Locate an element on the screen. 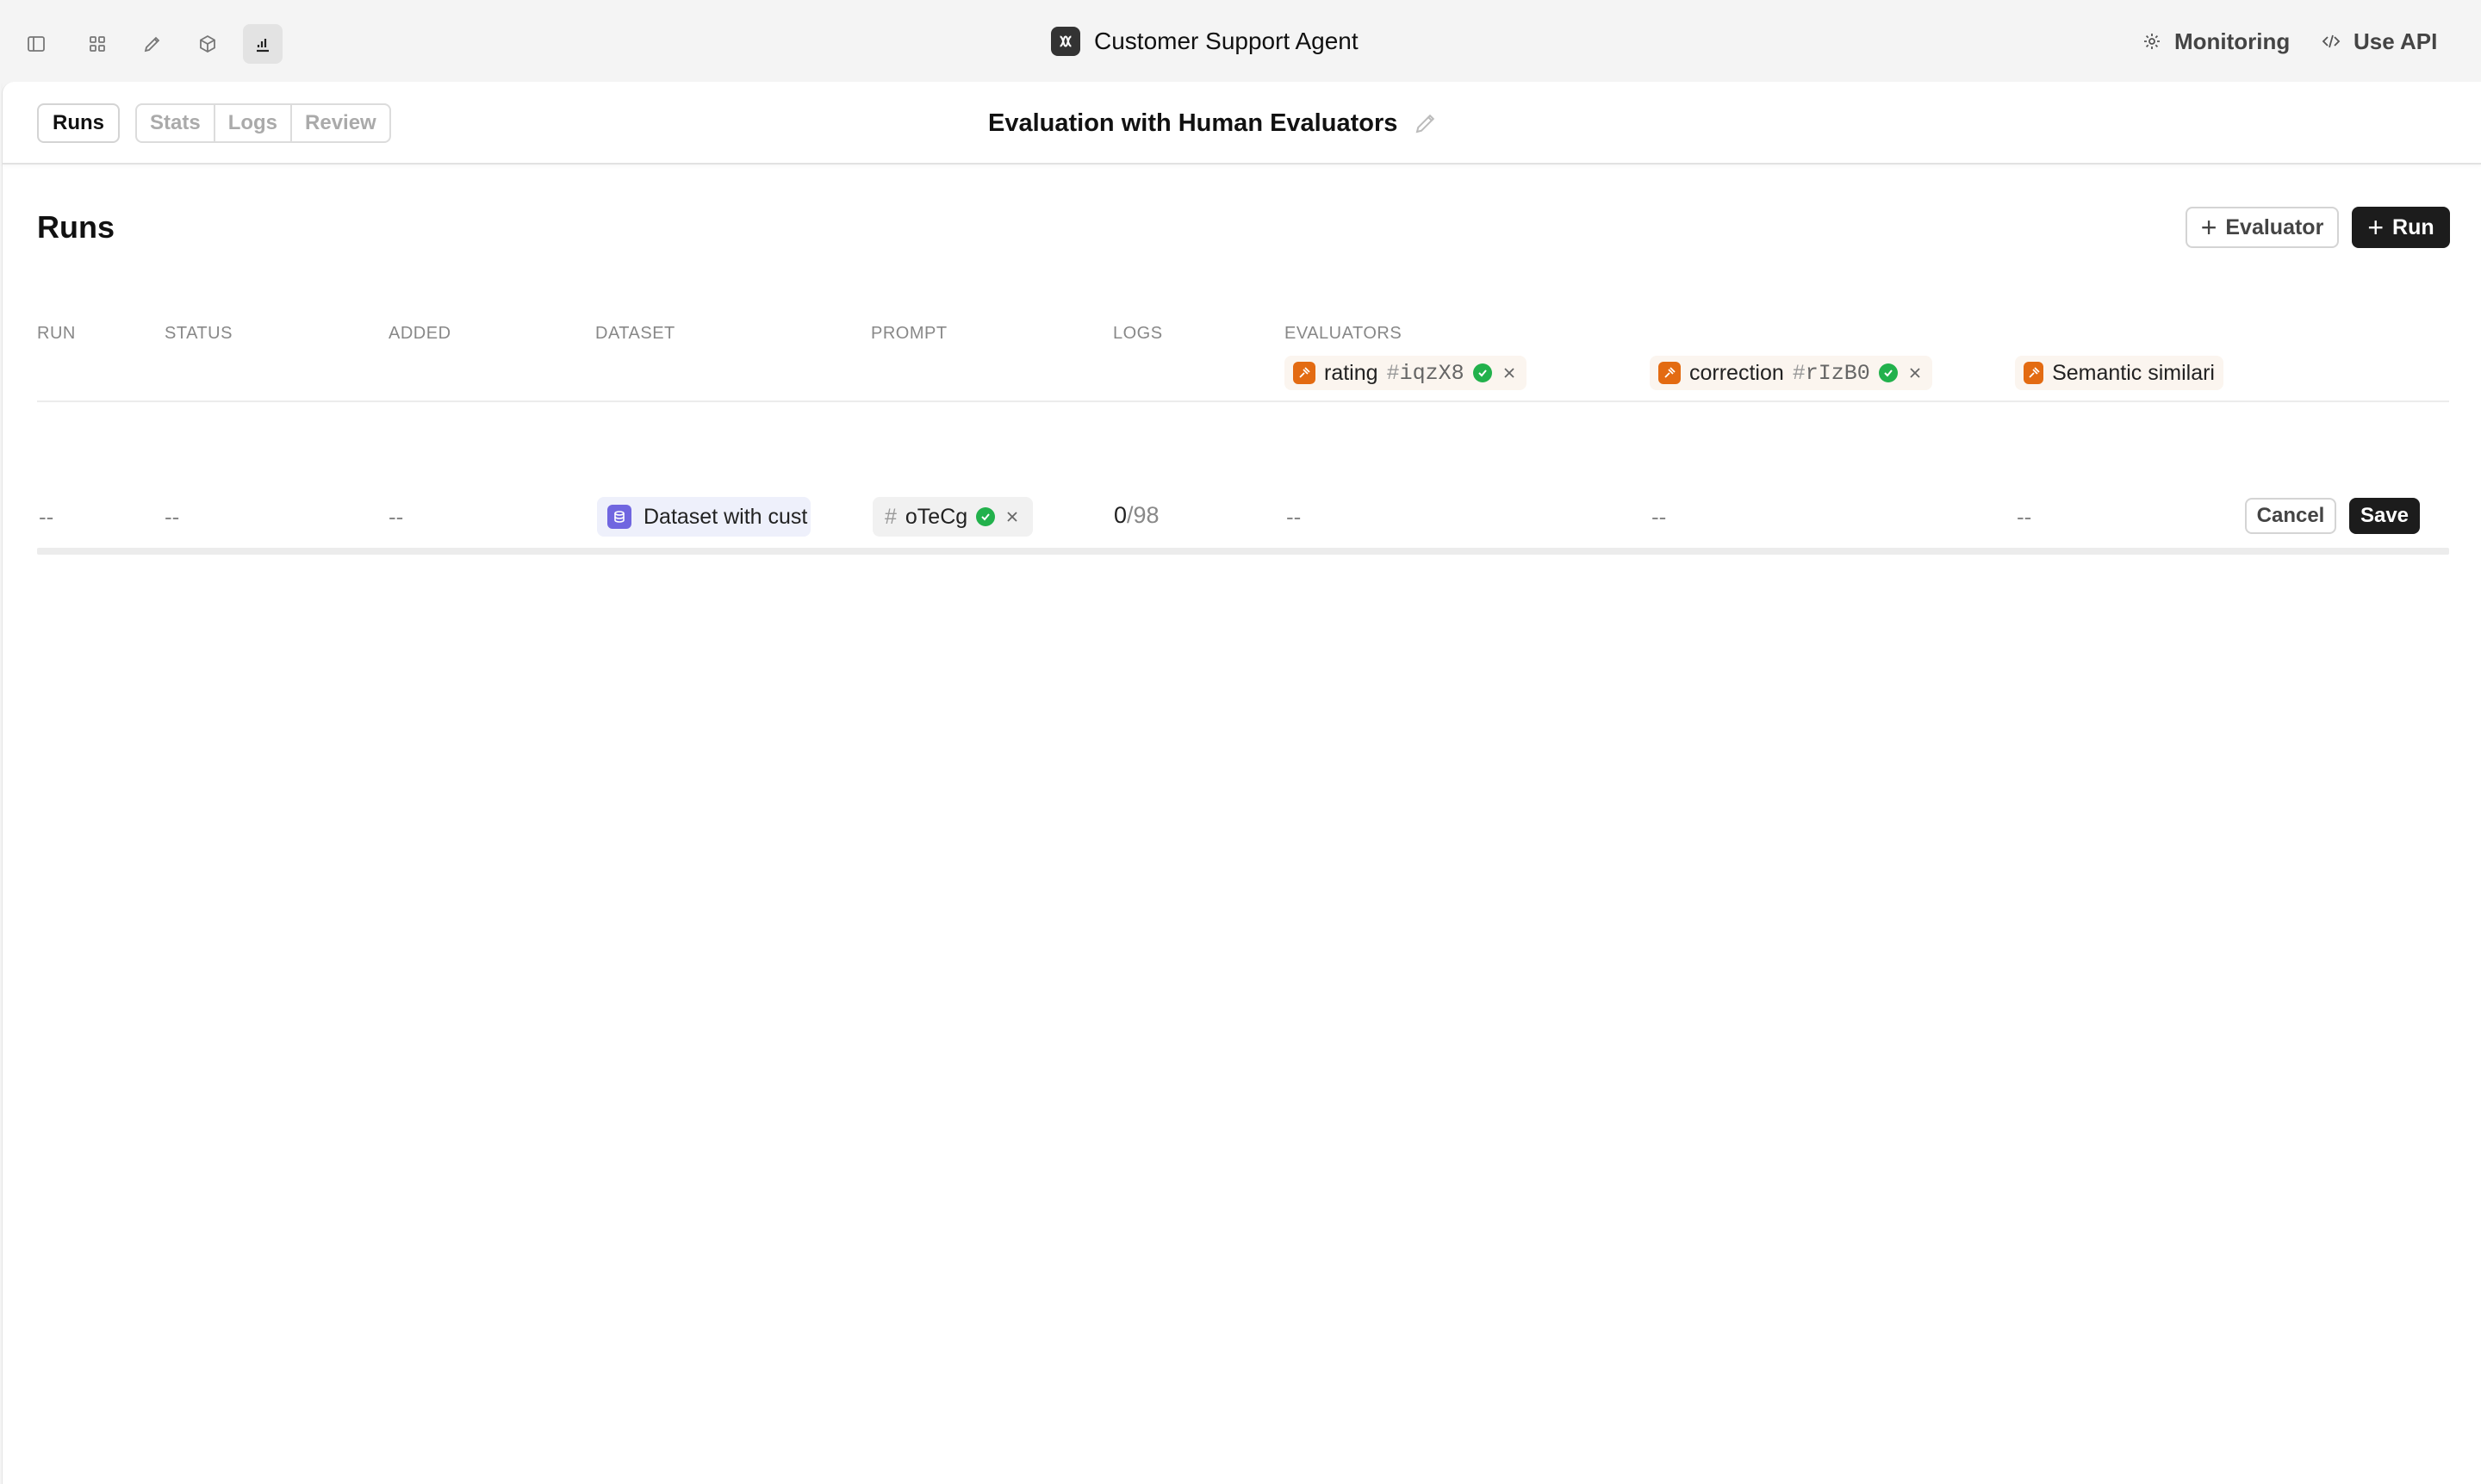 This screenshot has height=1484, width=2481. evaluator-chip-semantic-similarity: Semantic similari is located at coordinates (2119, 373).